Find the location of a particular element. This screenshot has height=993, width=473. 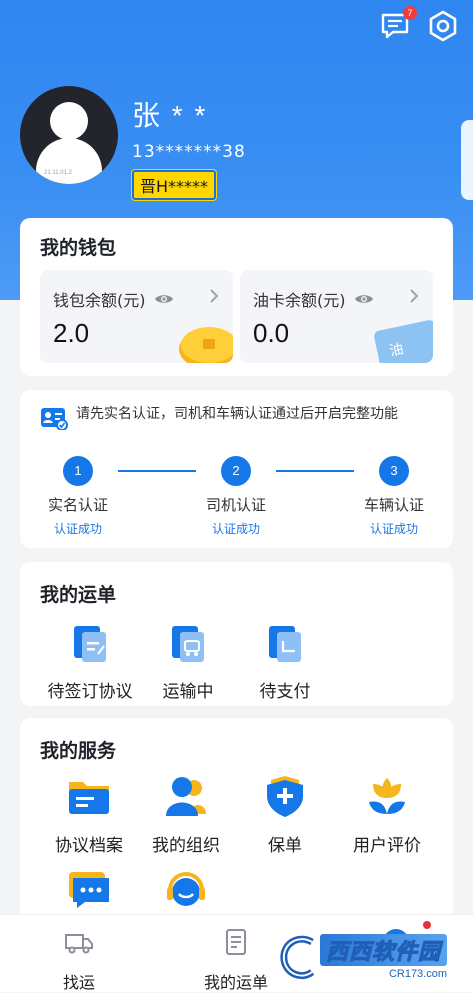

order-label: 待签订协议 is located at coordinates (90, 692).